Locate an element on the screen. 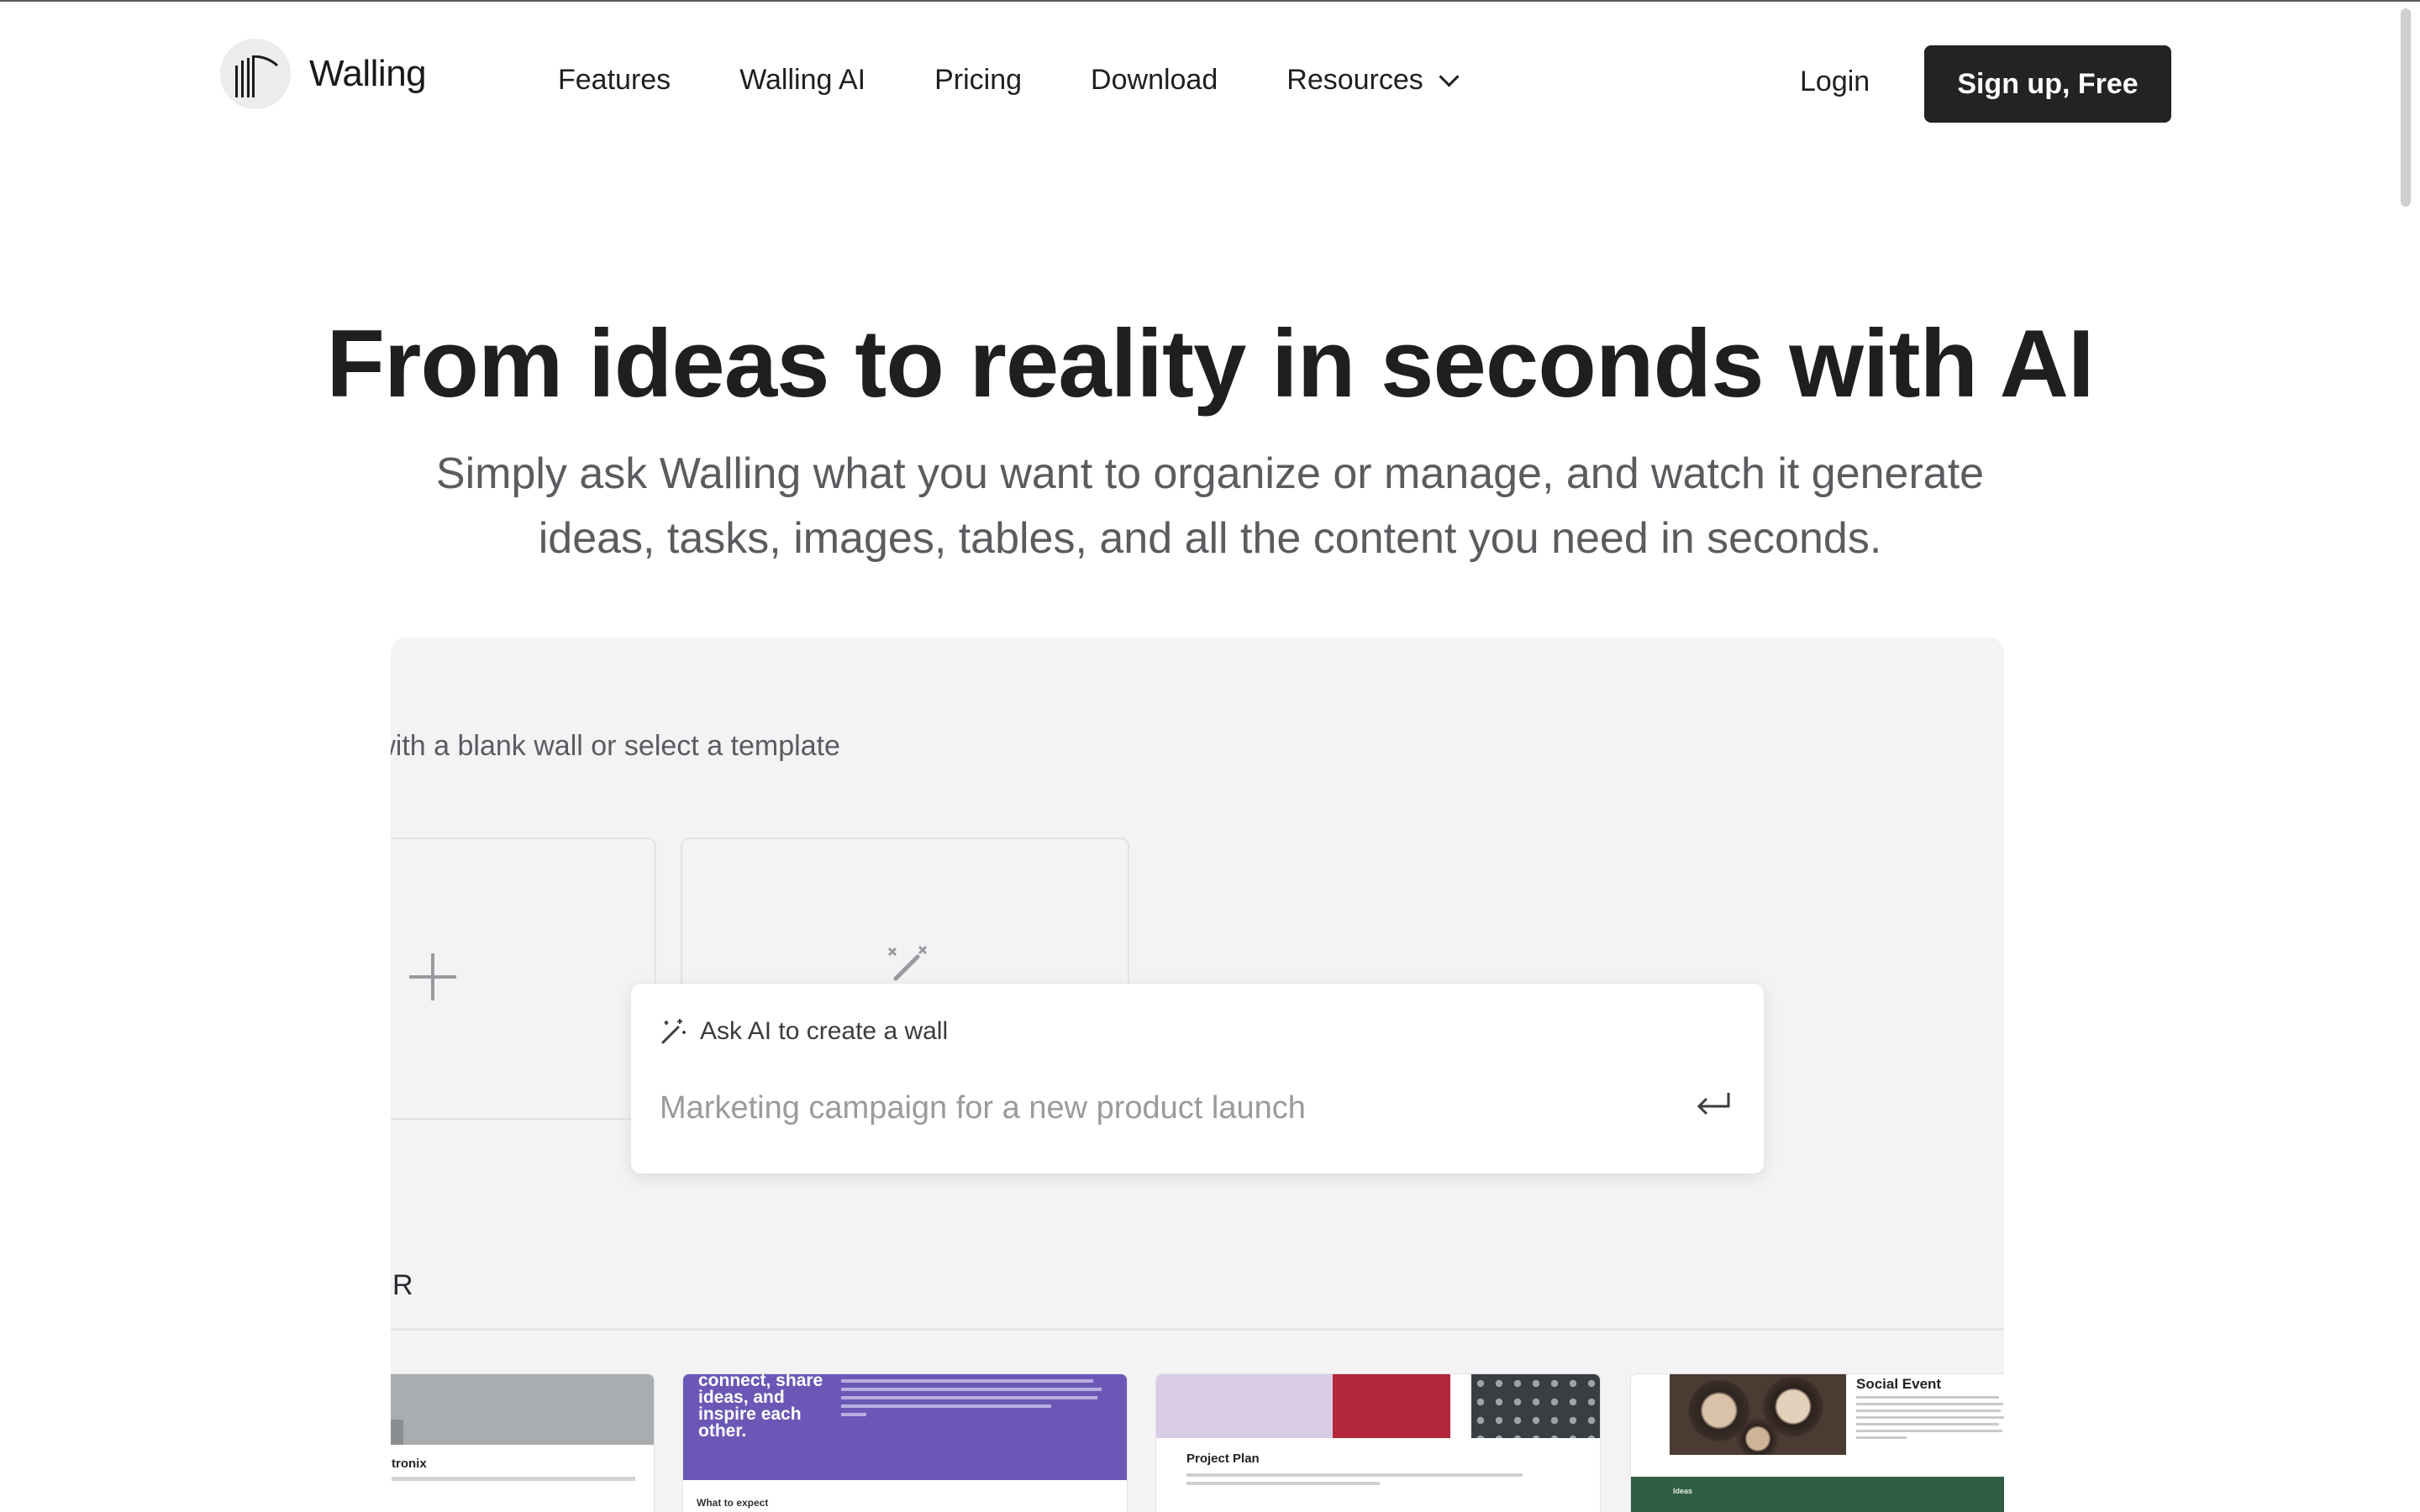 Image resolution: width=2420 pixels, height=1512 pixels. template-card-4: Social Event Ideas is located at coordinates (1817, 1442).